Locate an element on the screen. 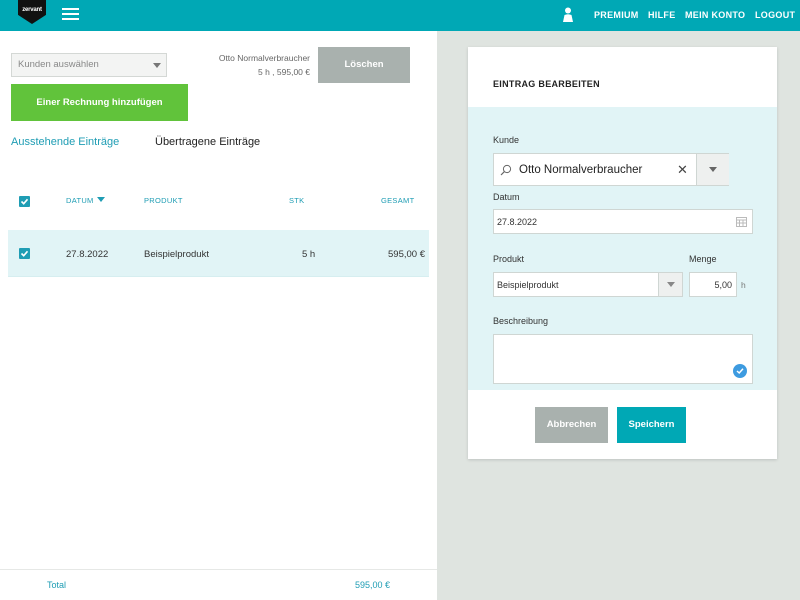 Image resolution: width=800 pixels, height=600 pixels. description-label: Beschreibung is located at coordinates (521, 321).